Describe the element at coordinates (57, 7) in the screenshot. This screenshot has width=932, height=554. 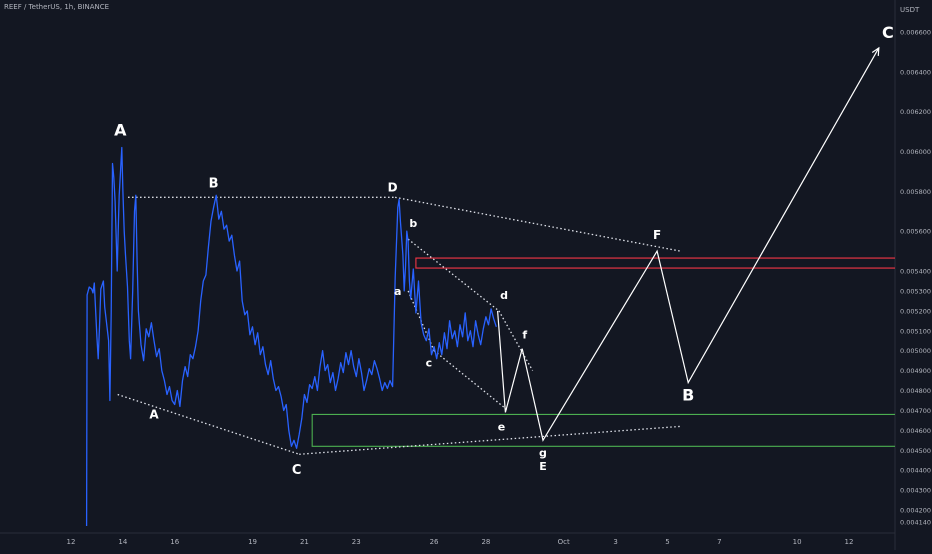
I see `symbol-title: REEF / TetherUS, 1h, BINANCE` at that location.